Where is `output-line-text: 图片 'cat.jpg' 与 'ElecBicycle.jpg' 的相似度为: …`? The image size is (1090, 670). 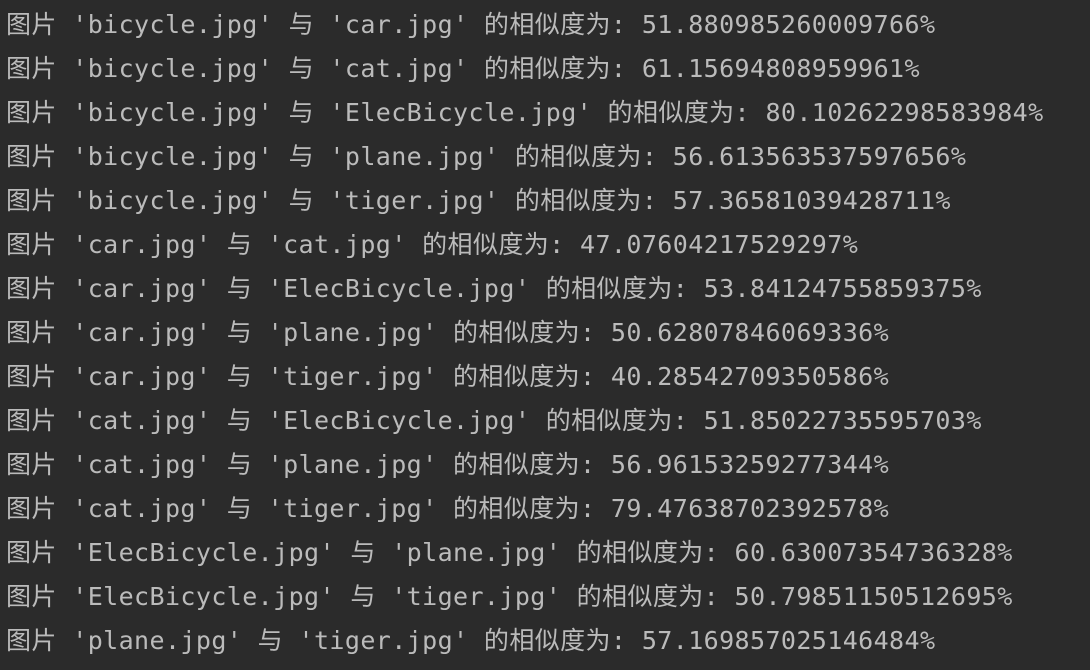 output-line-text: 图片 'cat.jpg' 与 'ElecBicycle.jpg' 的相似度为: … is located at coordinates (494, 420).